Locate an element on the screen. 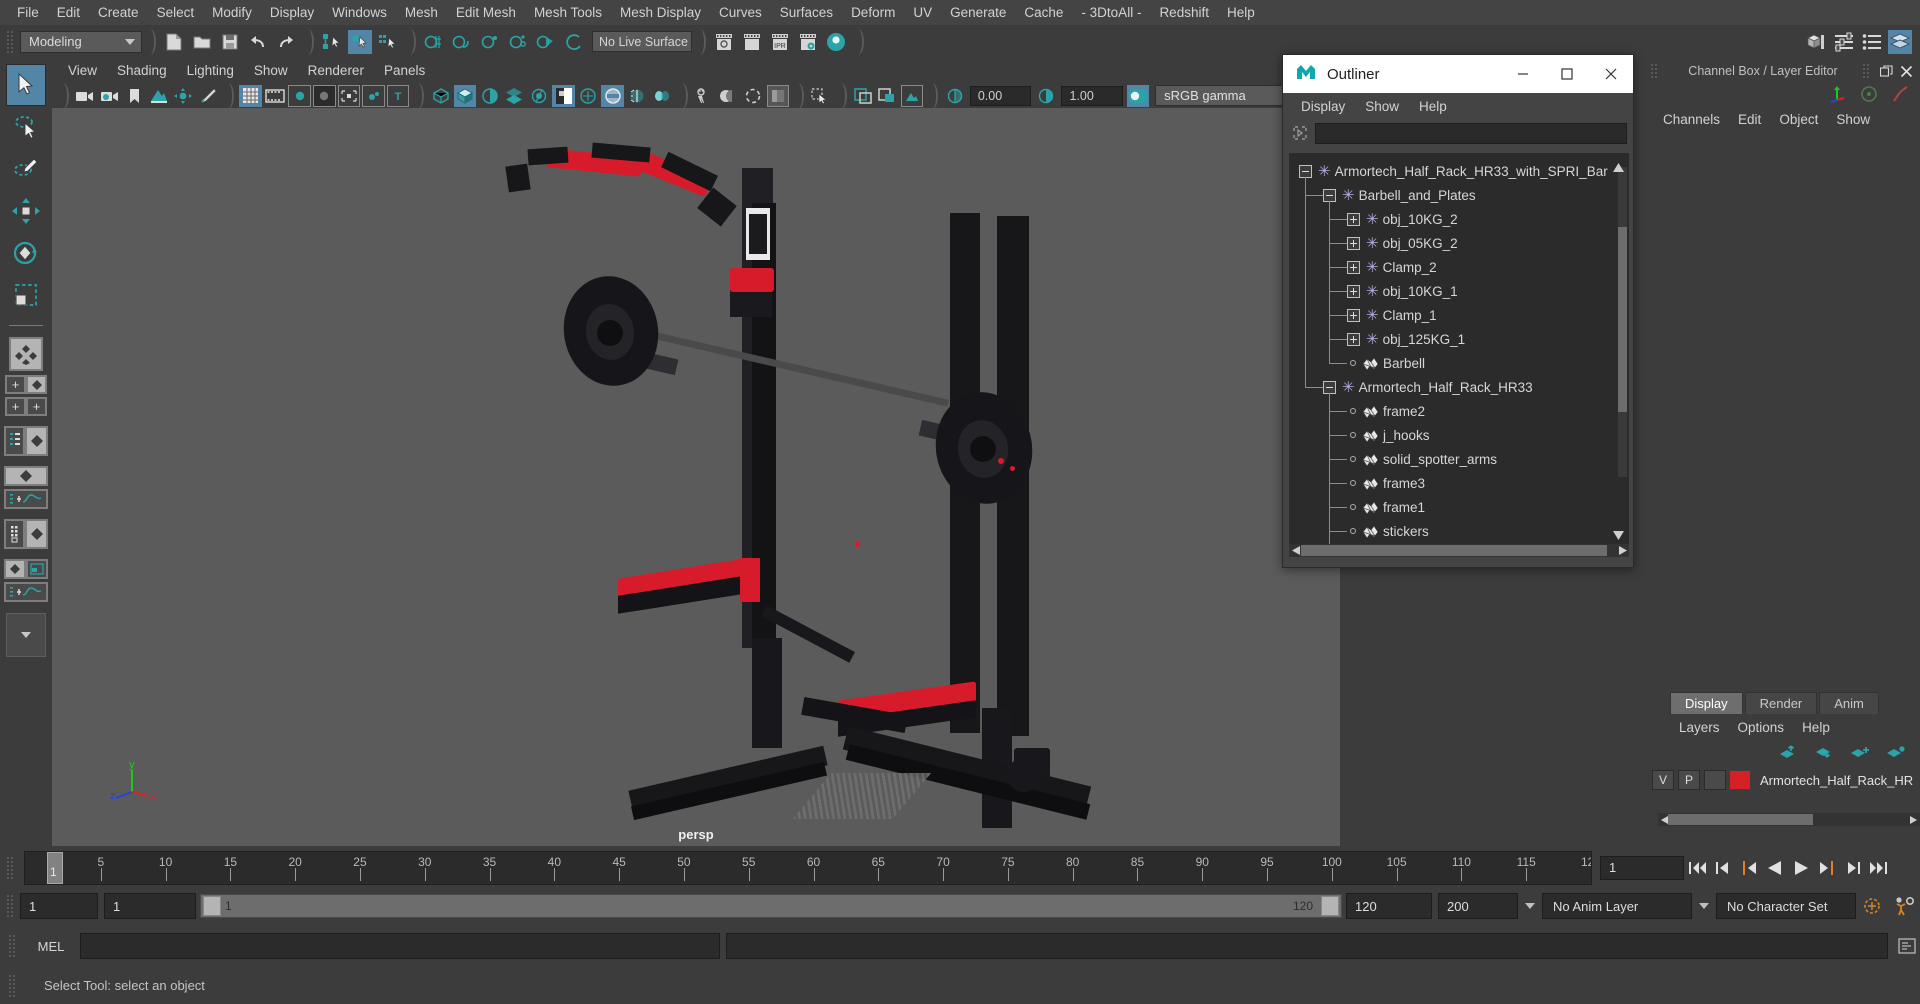 The width and height of the screenshot is (1920, 1004). menu-set-selector: Modeling is located at coordinates (81, 41).